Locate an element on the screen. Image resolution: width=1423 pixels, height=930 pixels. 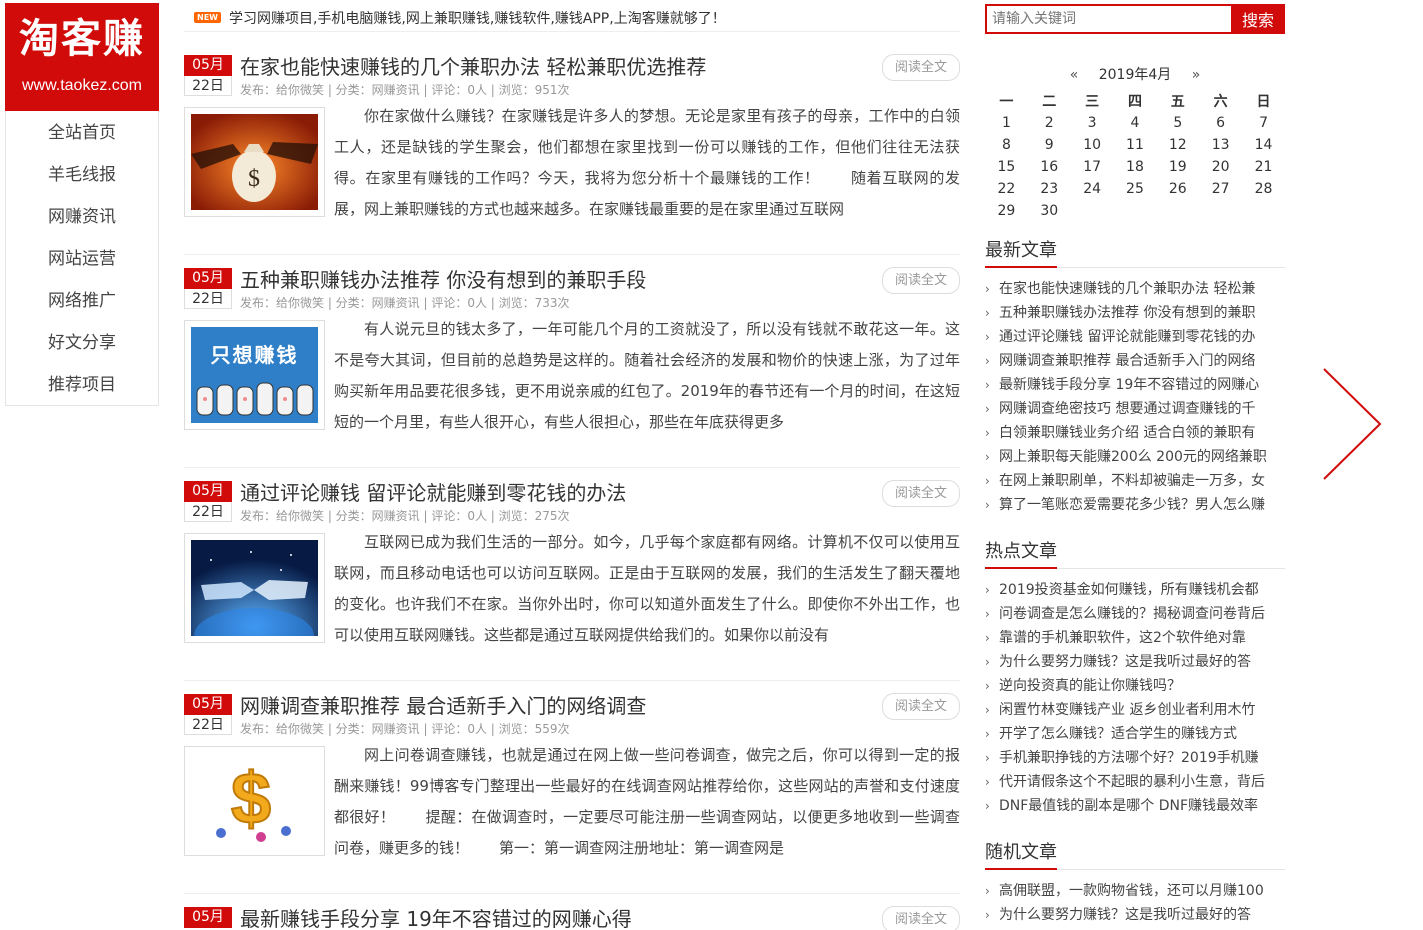
nav-deals: 羊毛线报 is located at coordinates (82, 175).